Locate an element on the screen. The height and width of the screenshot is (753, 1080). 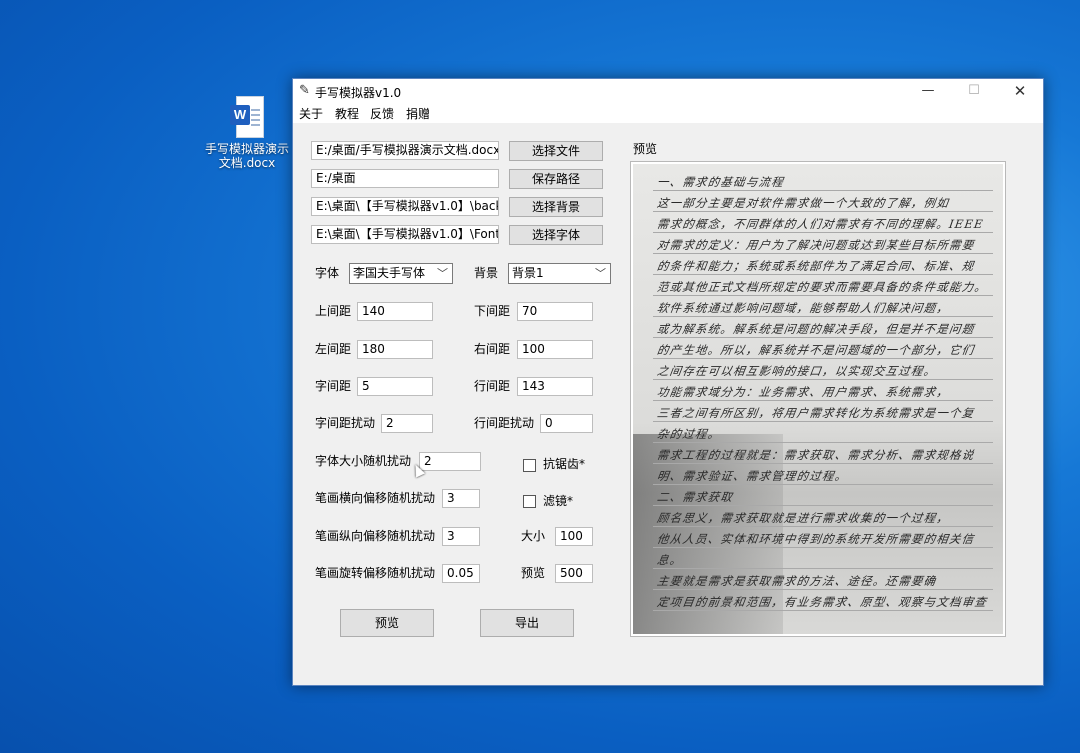
char-spacing-input: 5 is located at coordinates (395, 386).